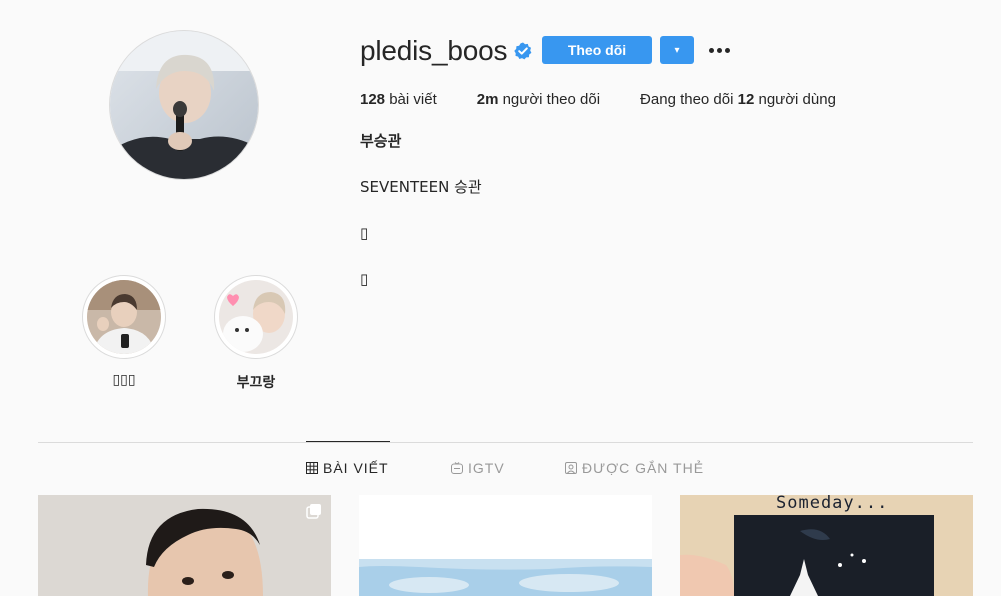  Describe the element at coordinates (421, 187) in the screenshot. I see `bio-line: SEVENTEEN 승관` at that location.